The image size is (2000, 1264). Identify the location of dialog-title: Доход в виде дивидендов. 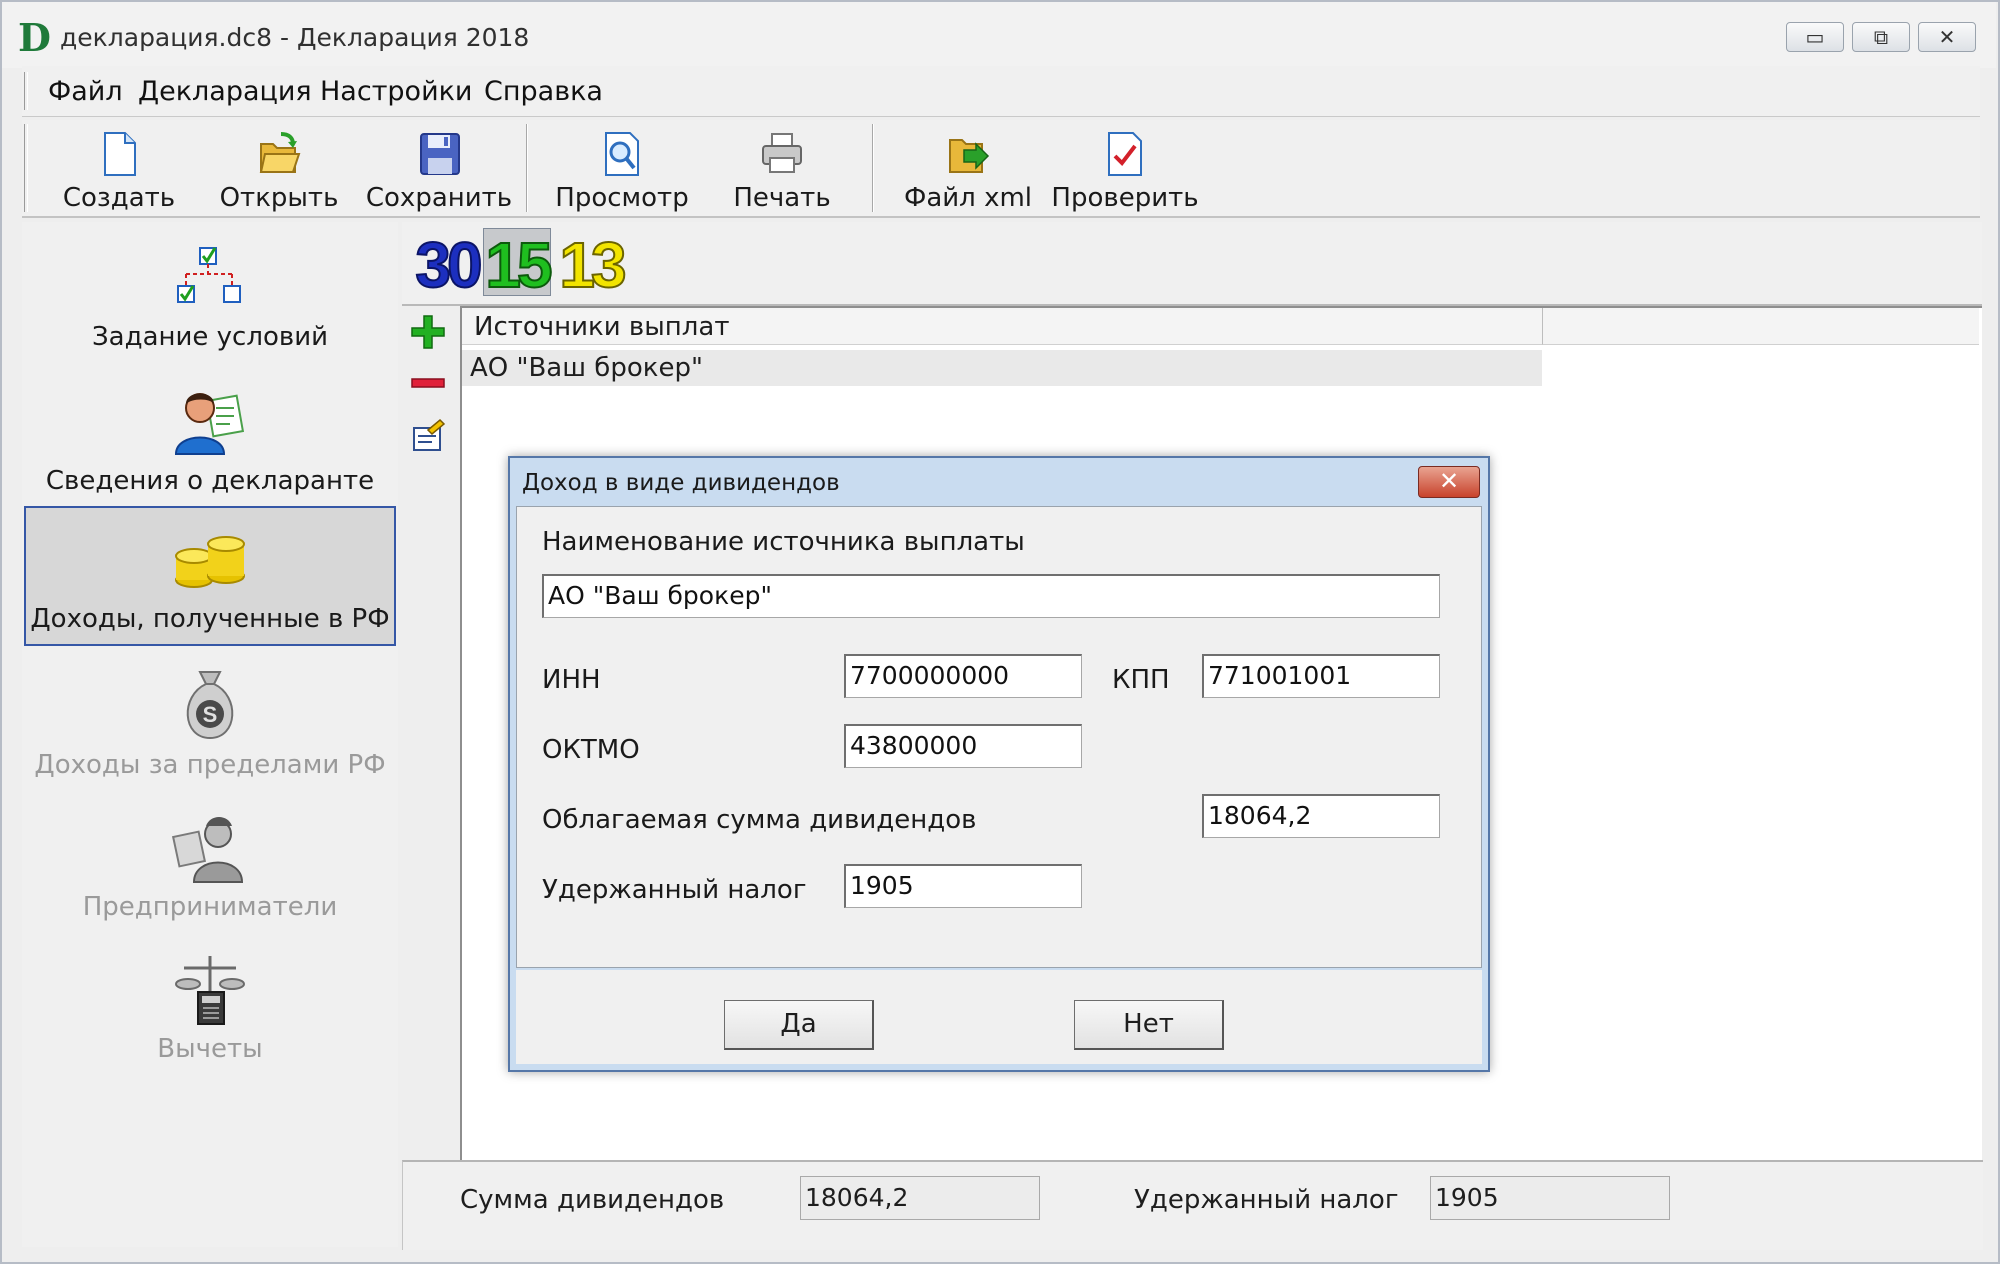
(681, 483).